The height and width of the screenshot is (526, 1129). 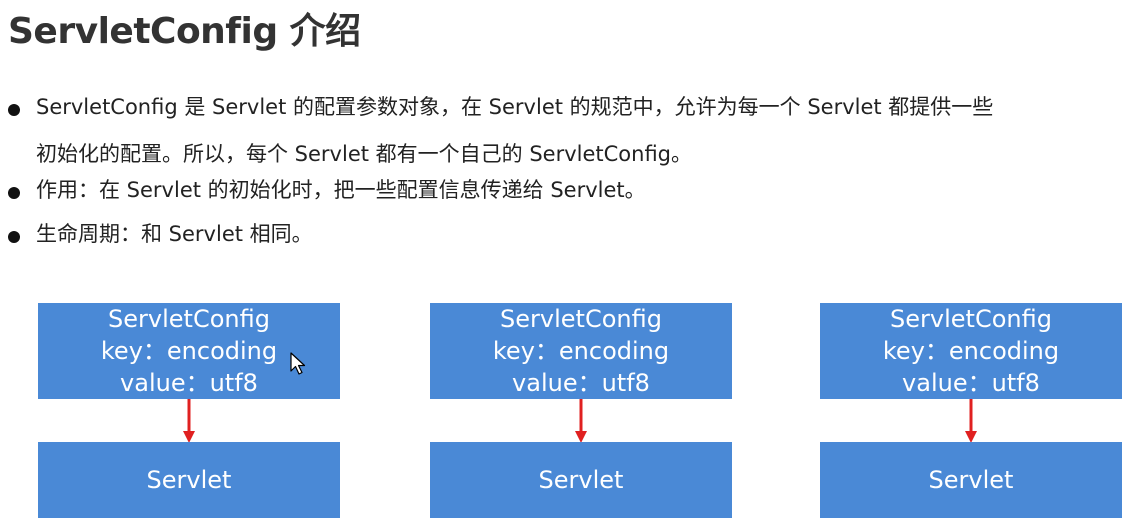 I want to click on mouse-pointer-icon, so click(x=298, y=363).